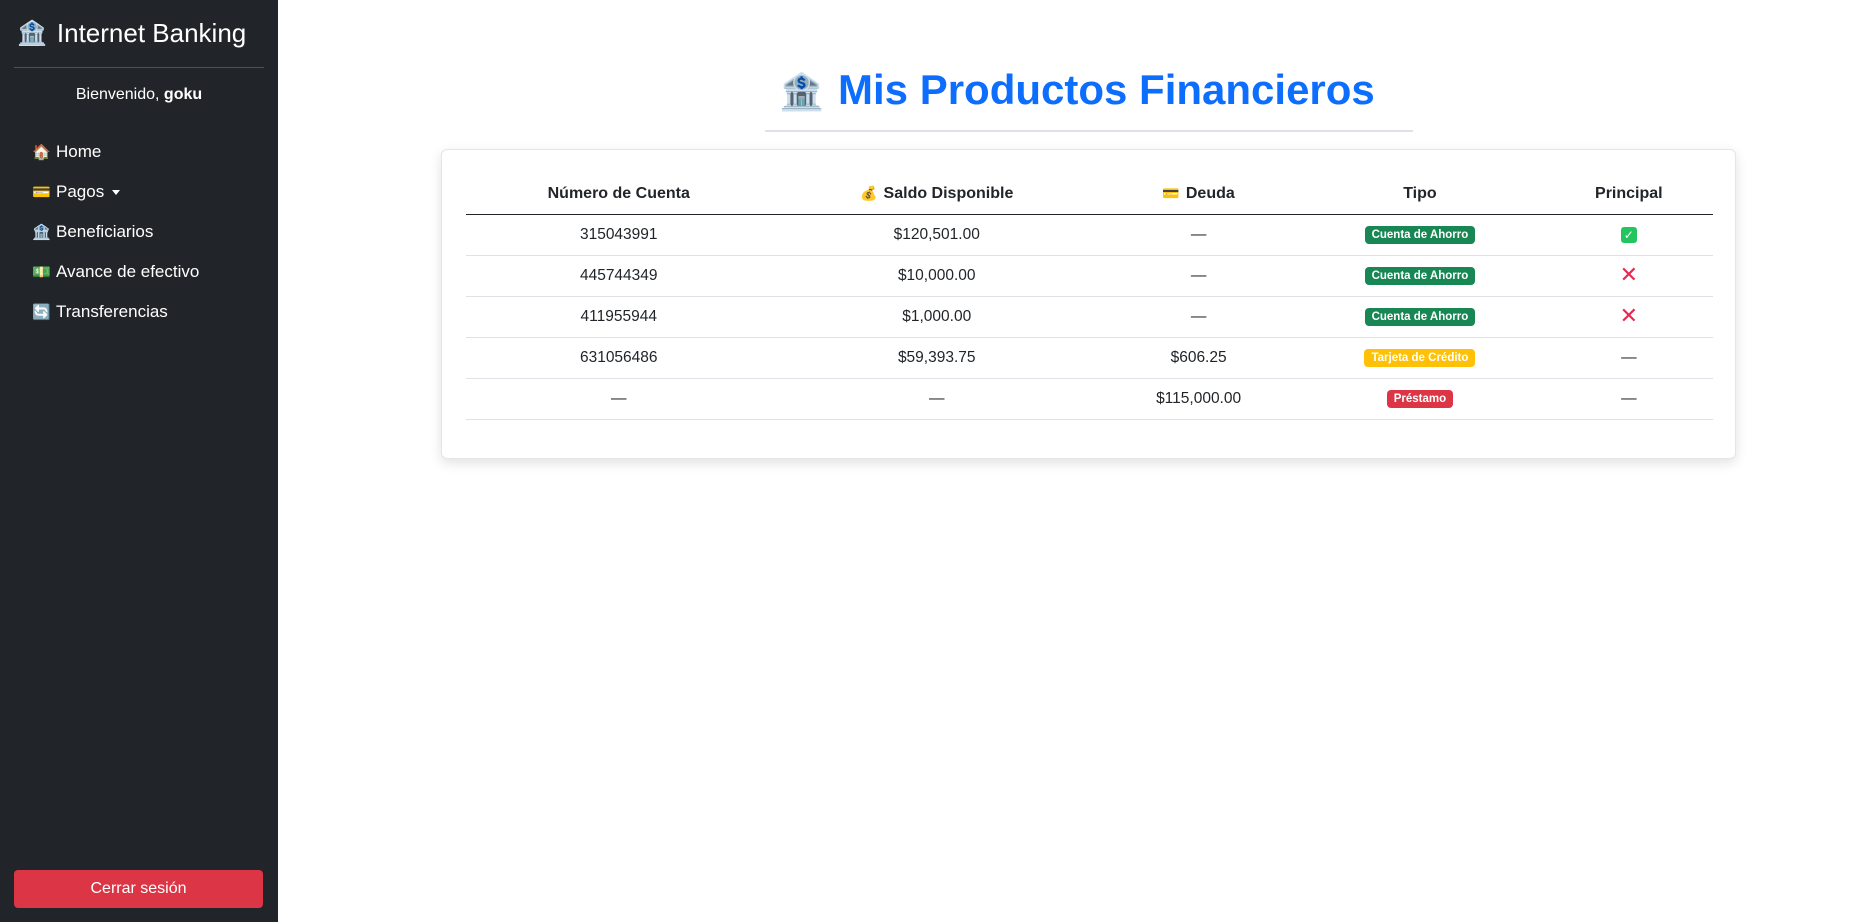 The width and height of the screenshot is (1876, 922). What do you see at coordinates (119, 94) in the screenshot?
I see `welcome-prefix: Bienvenido,` at bounding box center [119, 94].